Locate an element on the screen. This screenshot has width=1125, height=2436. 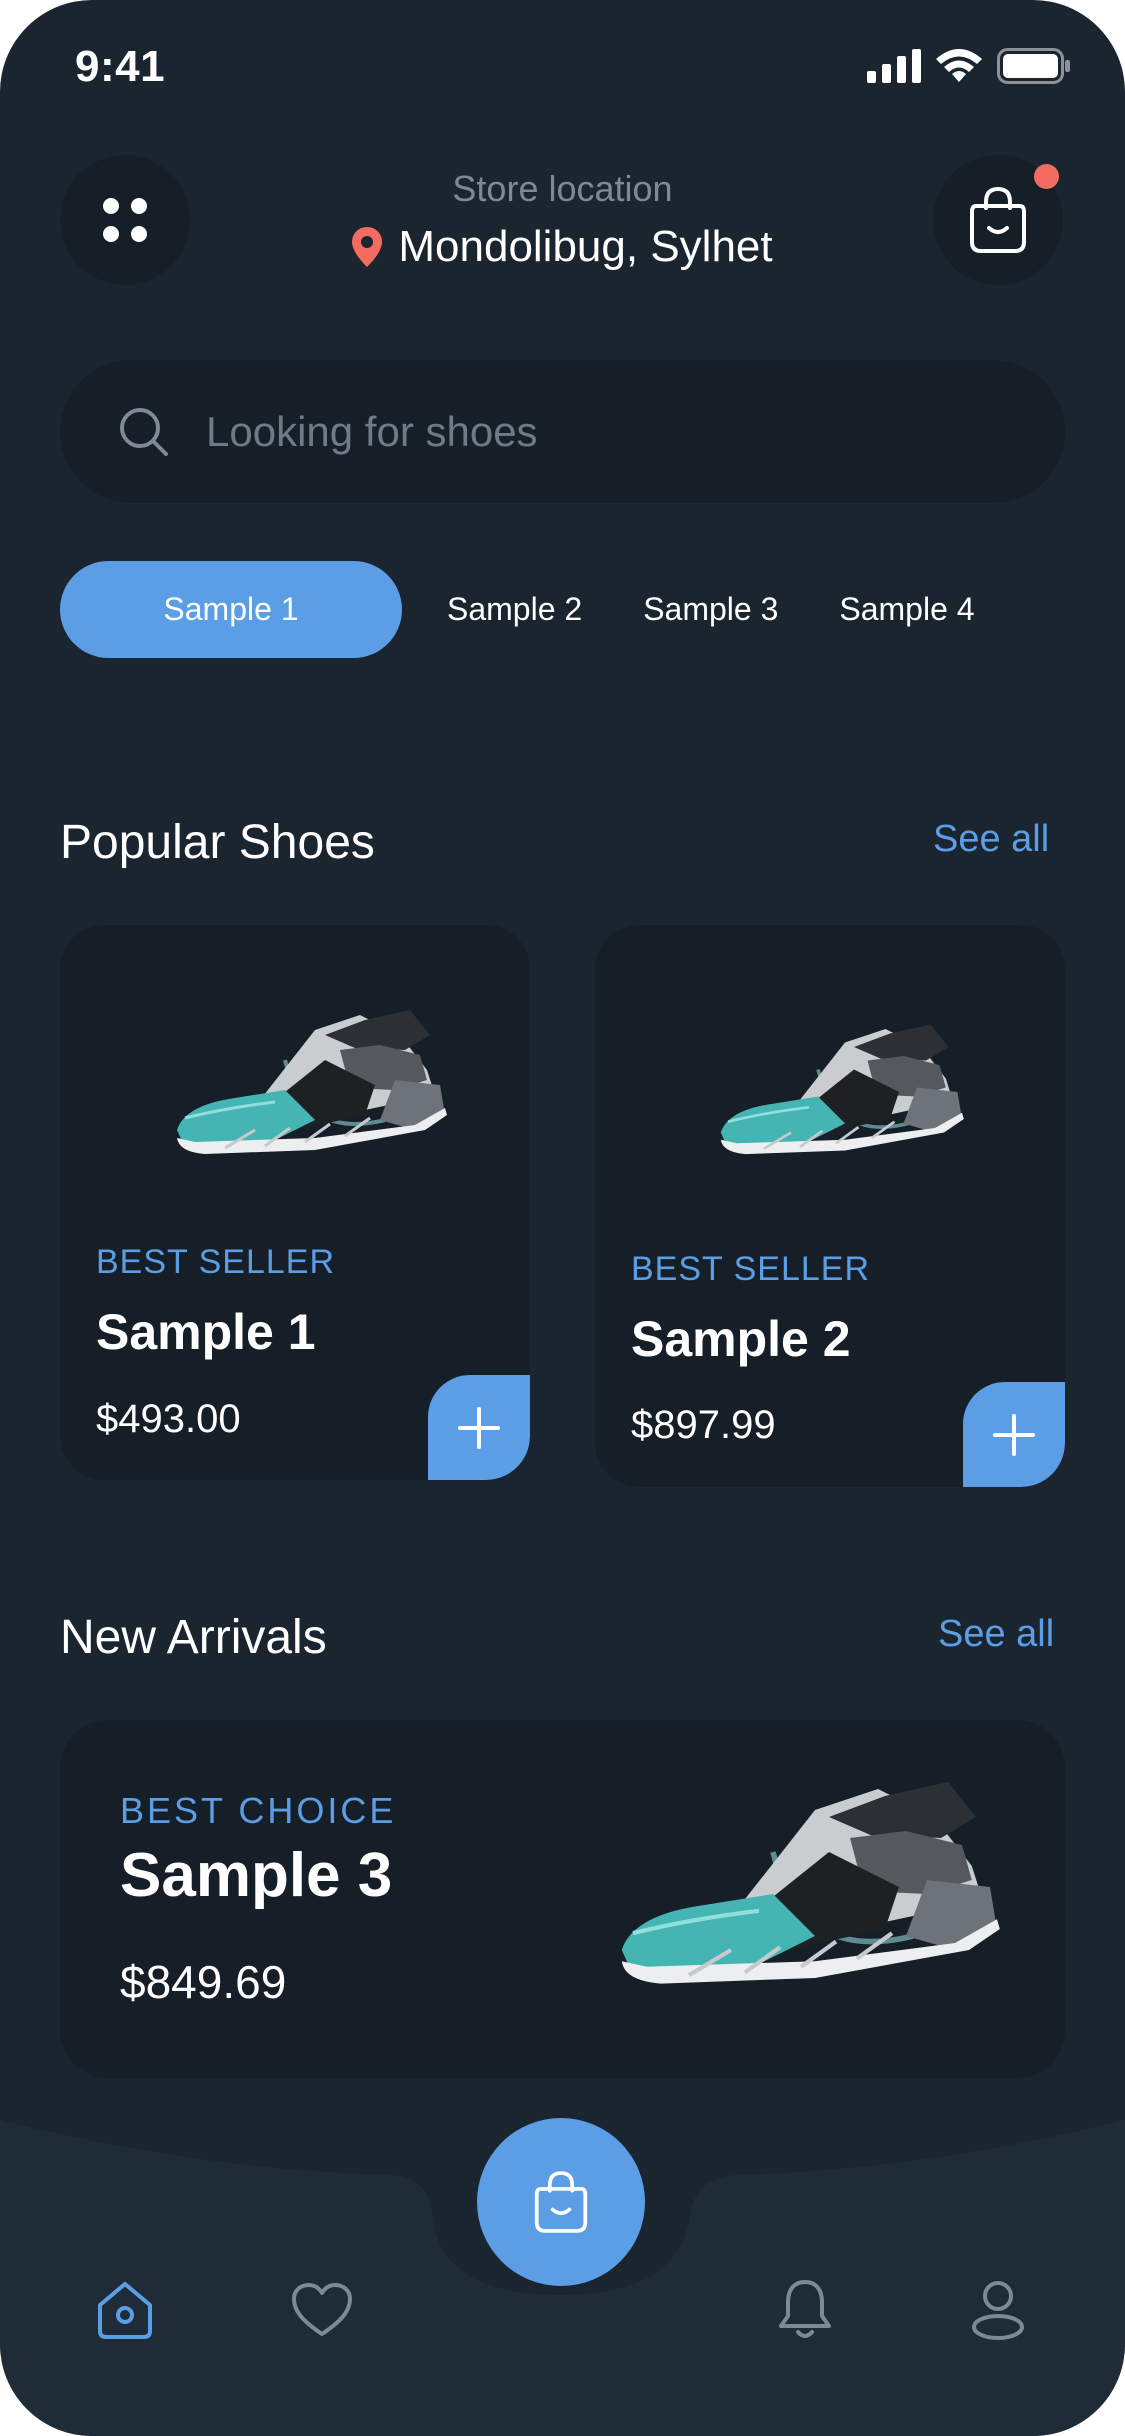
store-name: Mondolibug, Sylhet is located at coordinates (585, 246).